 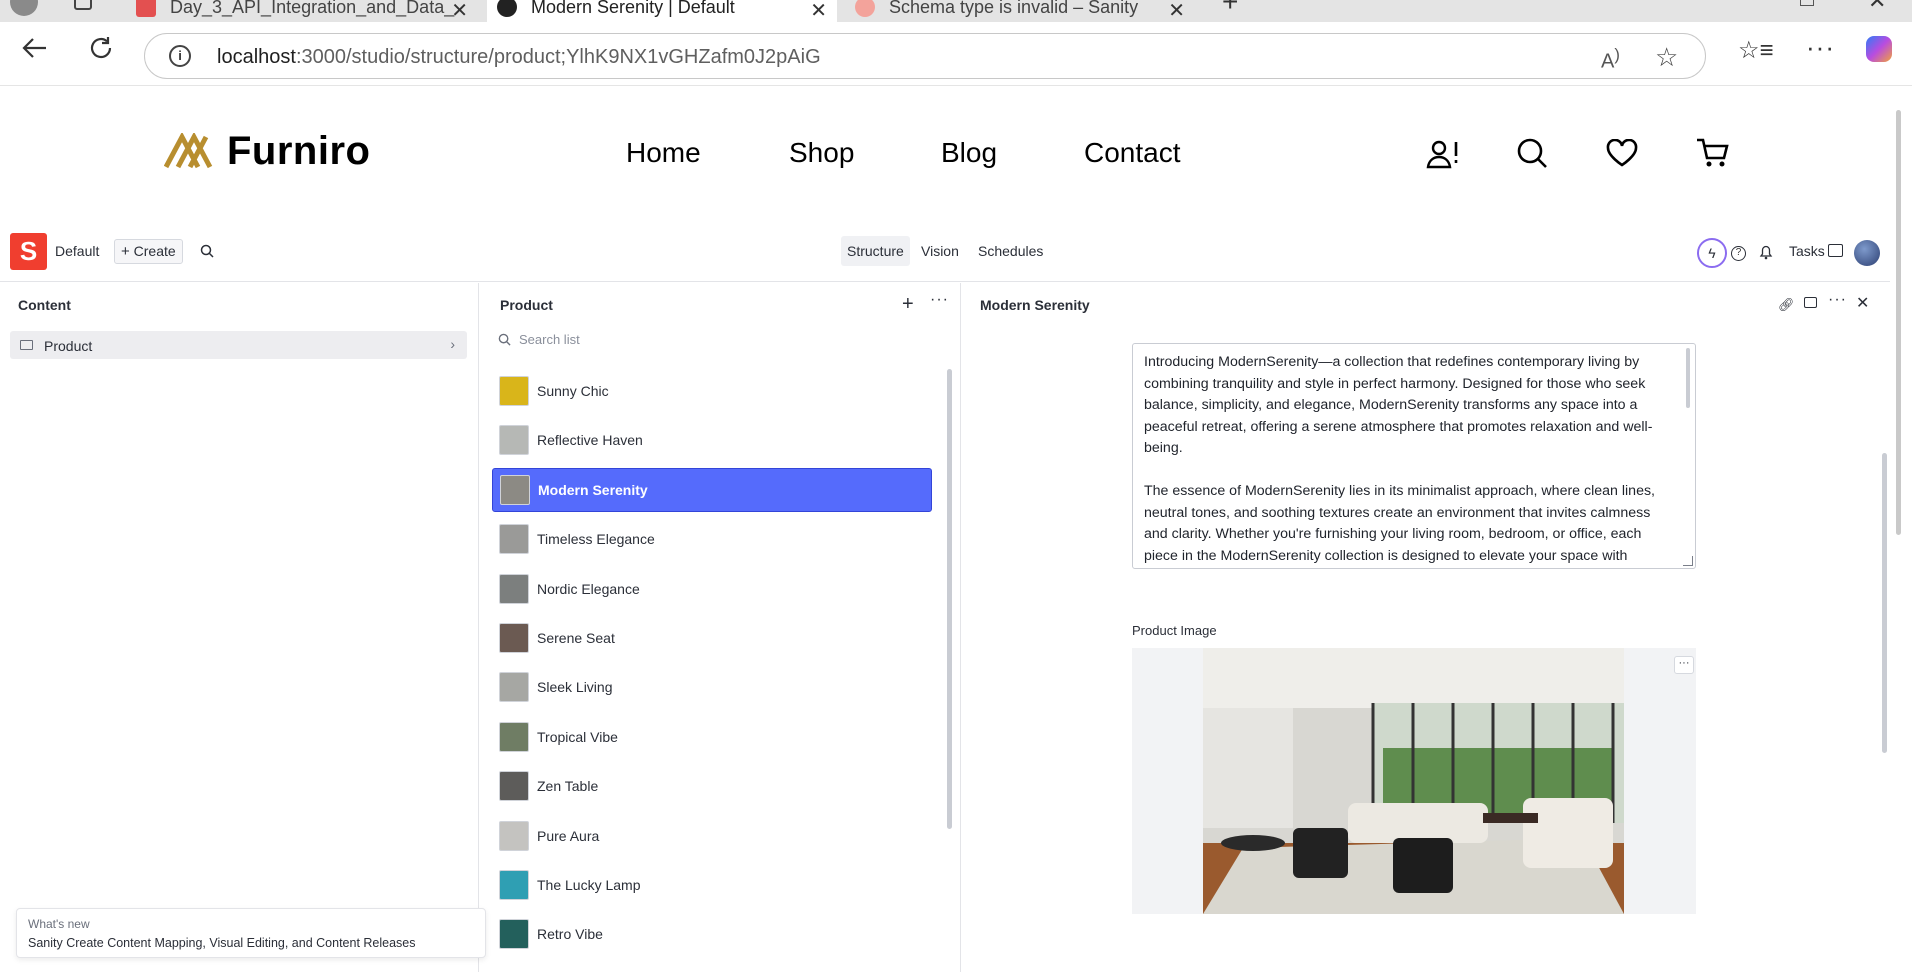 What do you see at coordinates (28, 251) in the screenshot?
I see `sanity-logo: S` at bounding box center [28, 251].